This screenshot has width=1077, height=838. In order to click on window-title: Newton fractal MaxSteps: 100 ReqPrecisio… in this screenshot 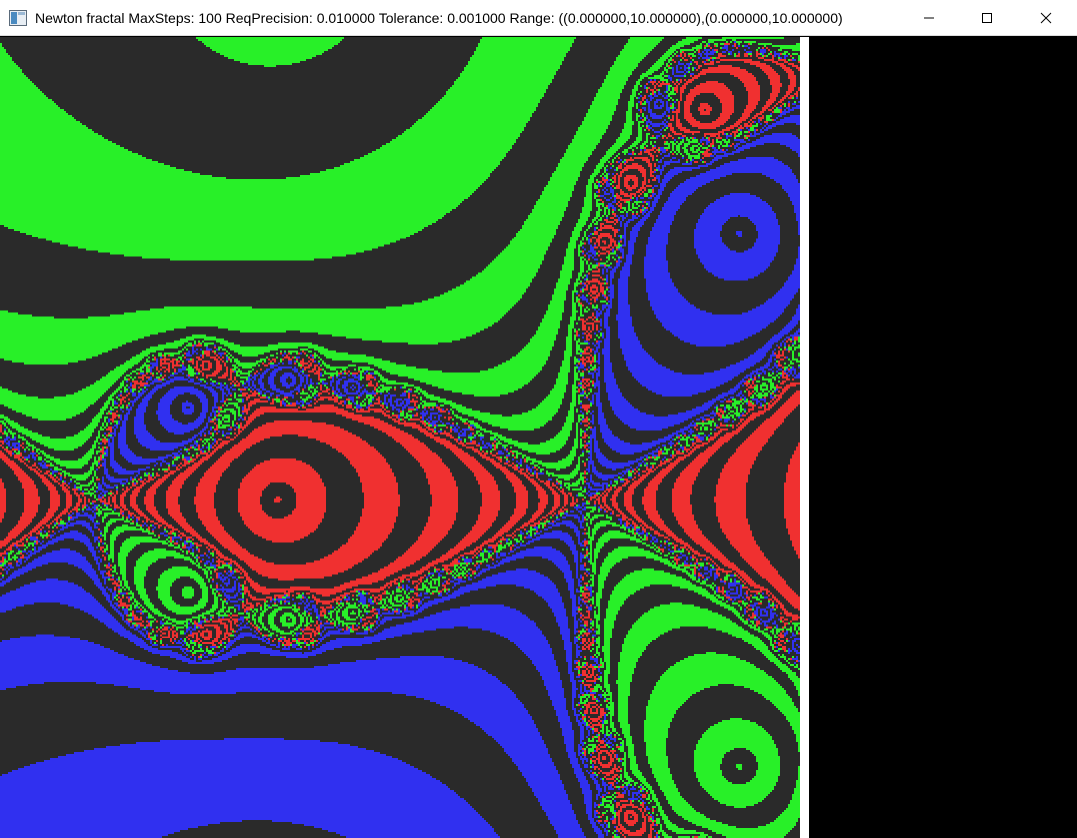, I will do `click(439, 18)`.